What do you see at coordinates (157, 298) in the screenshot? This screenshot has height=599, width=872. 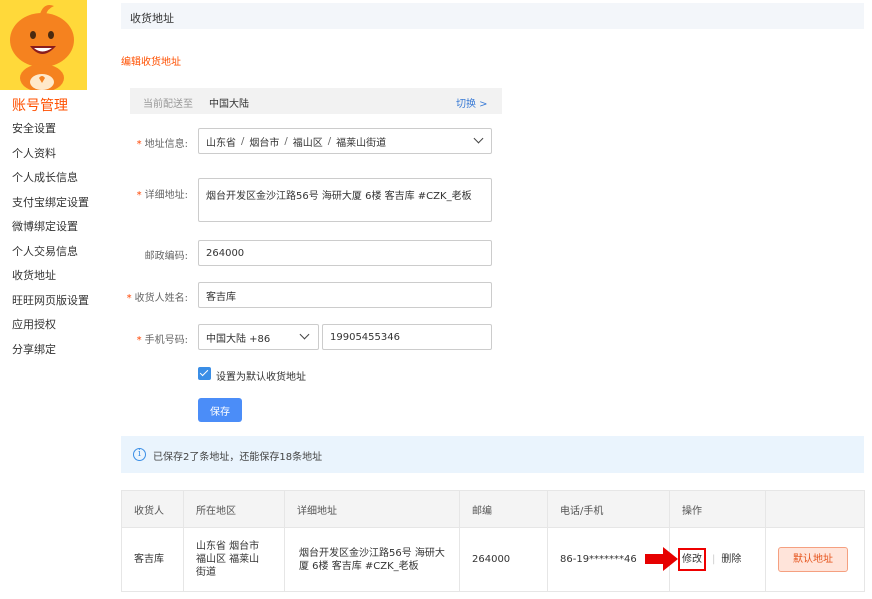 I see `receiver-name-label: * 收货人姓名:` at bounding box center [157, 298].